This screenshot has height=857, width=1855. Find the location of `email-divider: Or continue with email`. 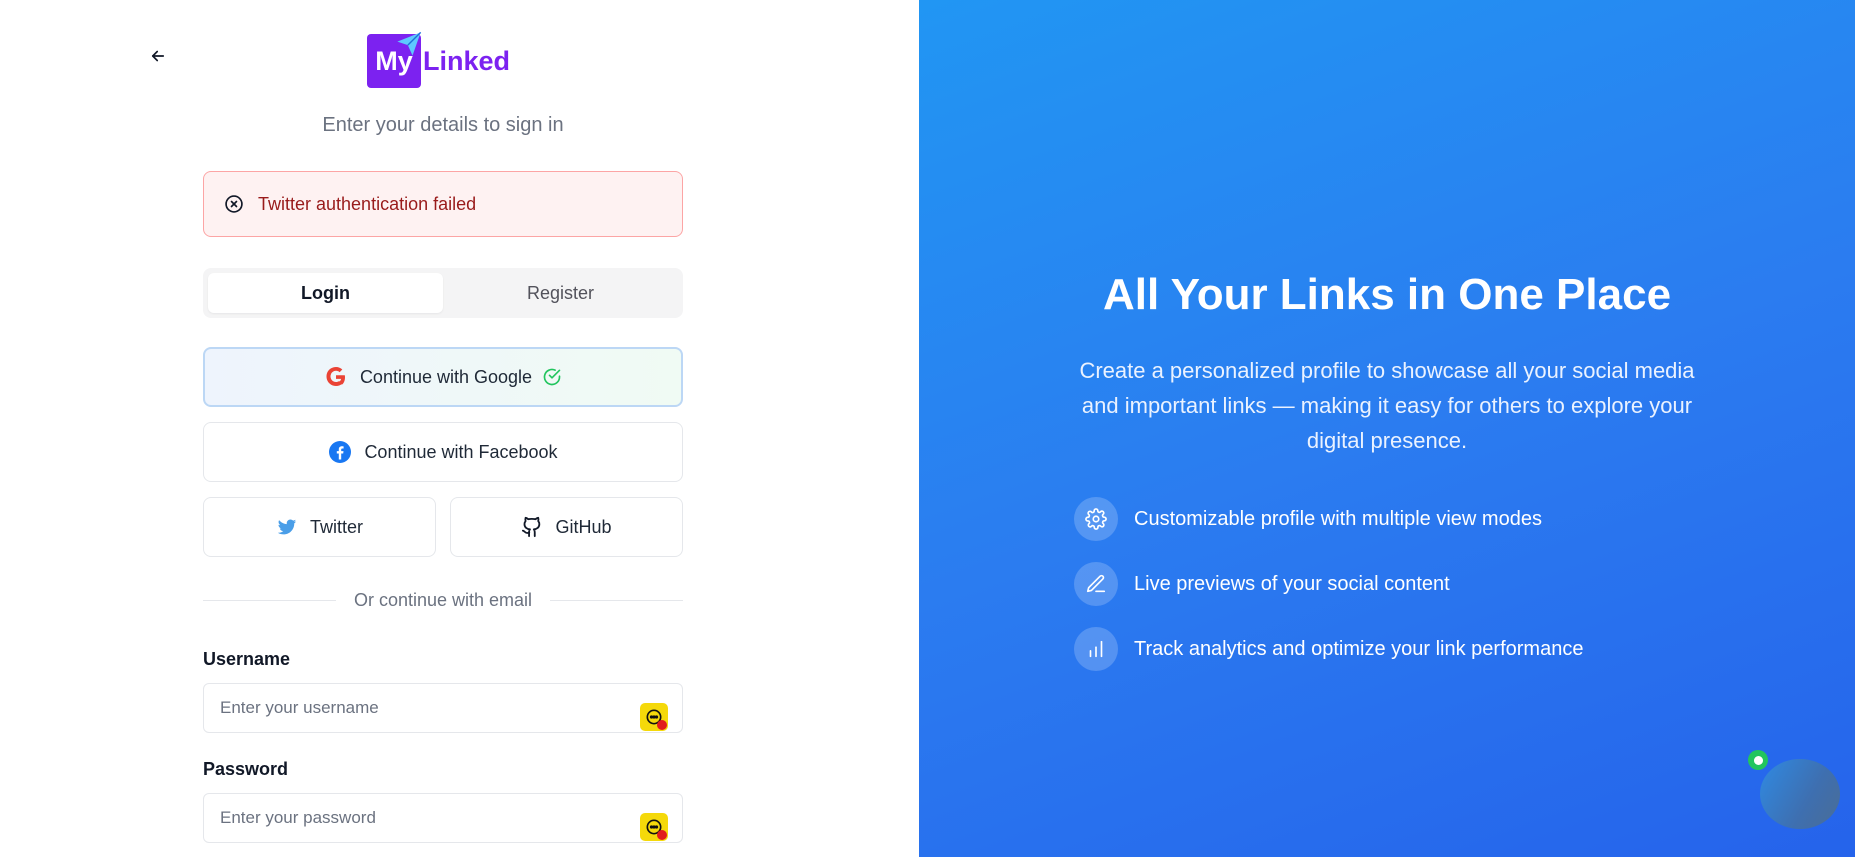

email-divider: Or continue with email is located at coordinates (443, 600).